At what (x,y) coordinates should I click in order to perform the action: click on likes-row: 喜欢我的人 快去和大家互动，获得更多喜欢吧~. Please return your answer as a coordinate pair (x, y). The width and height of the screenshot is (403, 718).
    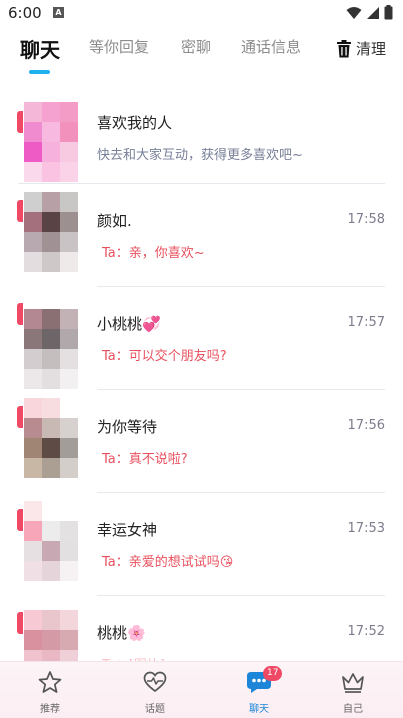
    Looking at the image, I should click on (201, 148).